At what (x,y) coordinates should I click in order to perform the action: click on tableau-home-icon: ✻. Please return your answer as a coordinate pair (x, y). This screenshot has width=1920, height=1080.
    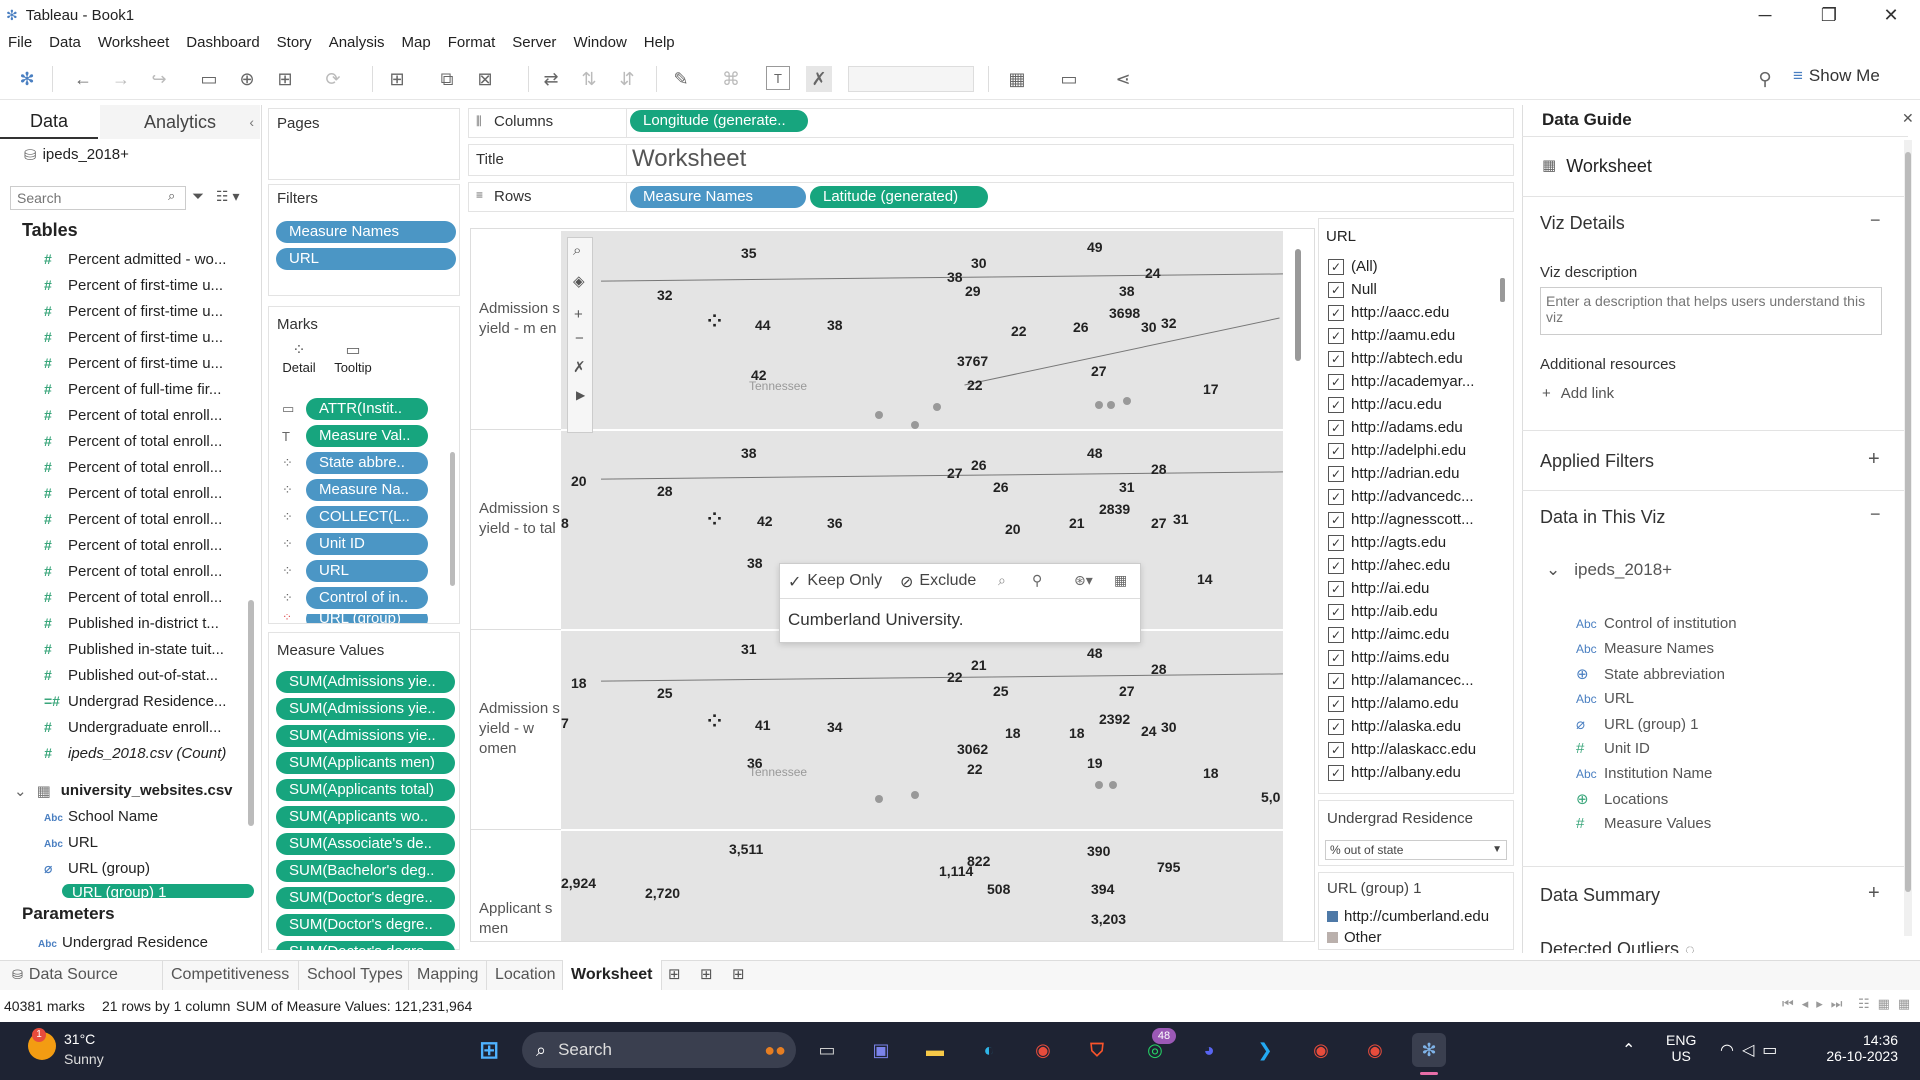
    Looking at the image, I should click on (27, 79).